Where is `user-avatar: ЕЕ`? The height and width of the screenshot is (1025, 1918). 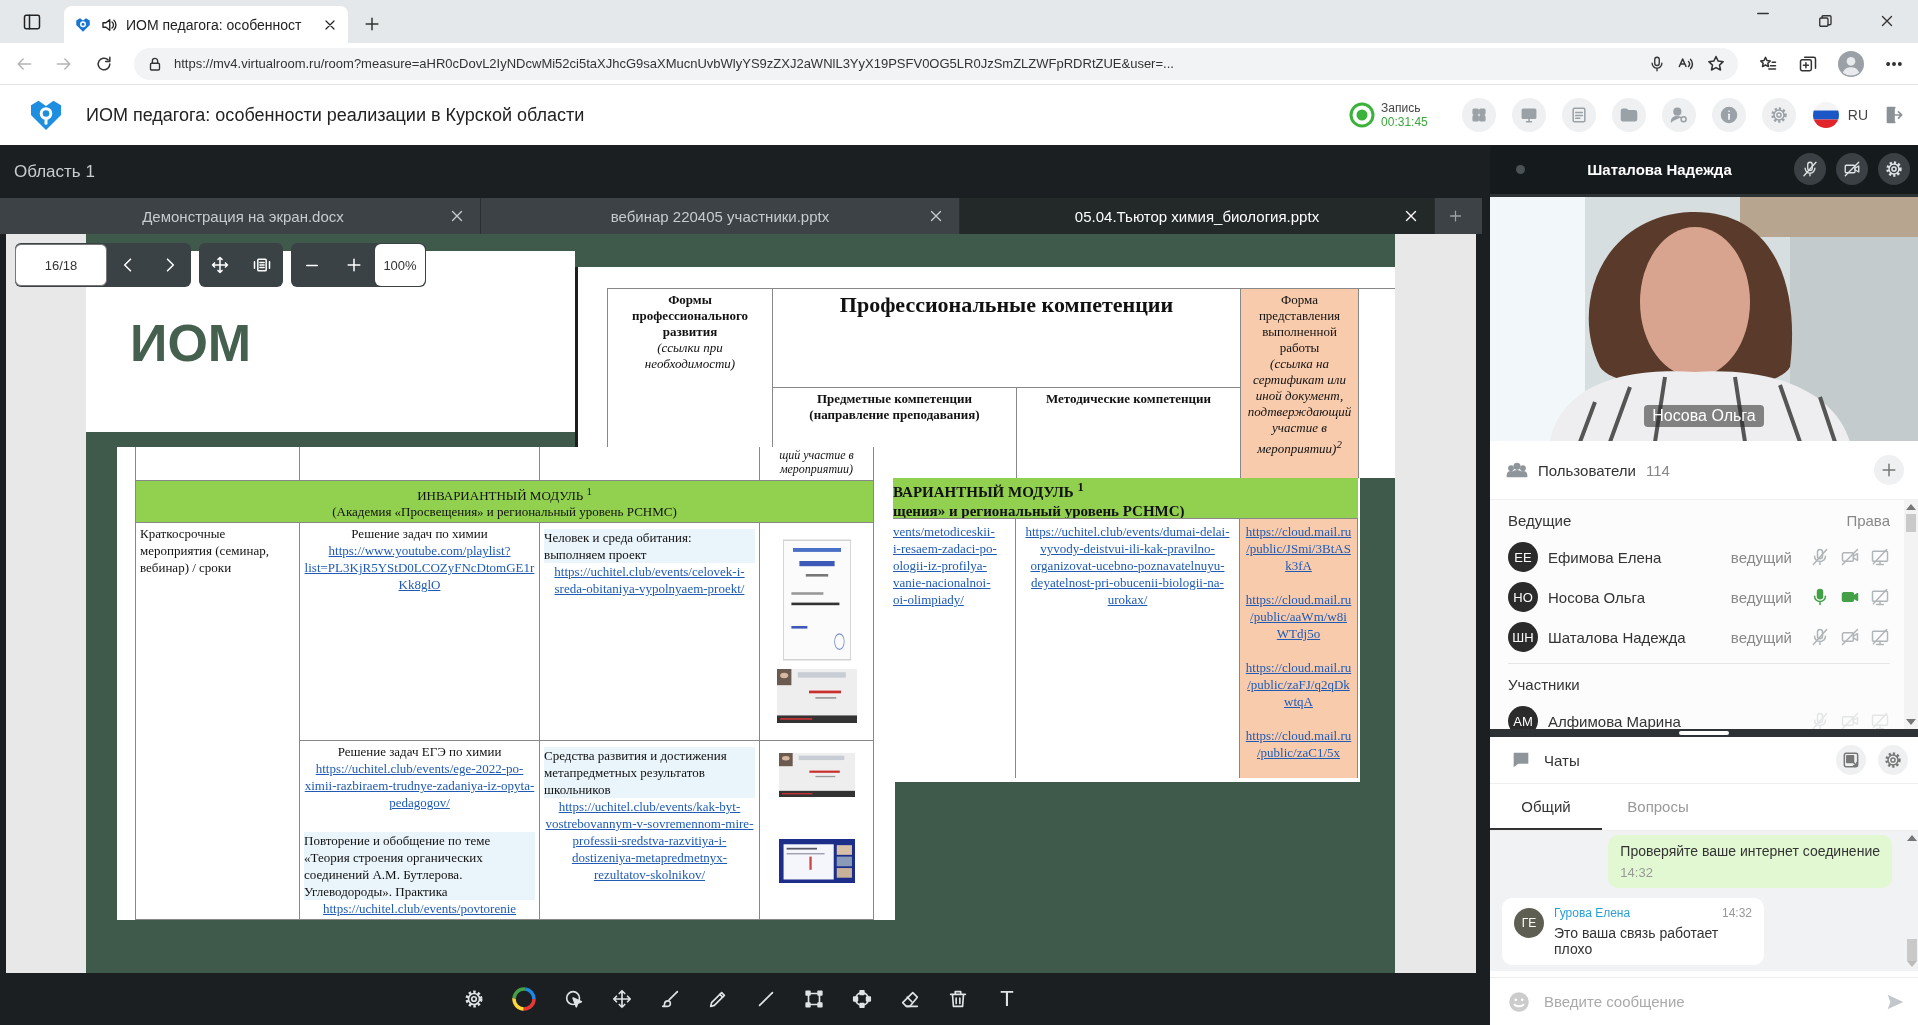 user-avatar: ЕЕ is located at coordinates (1523, 557).